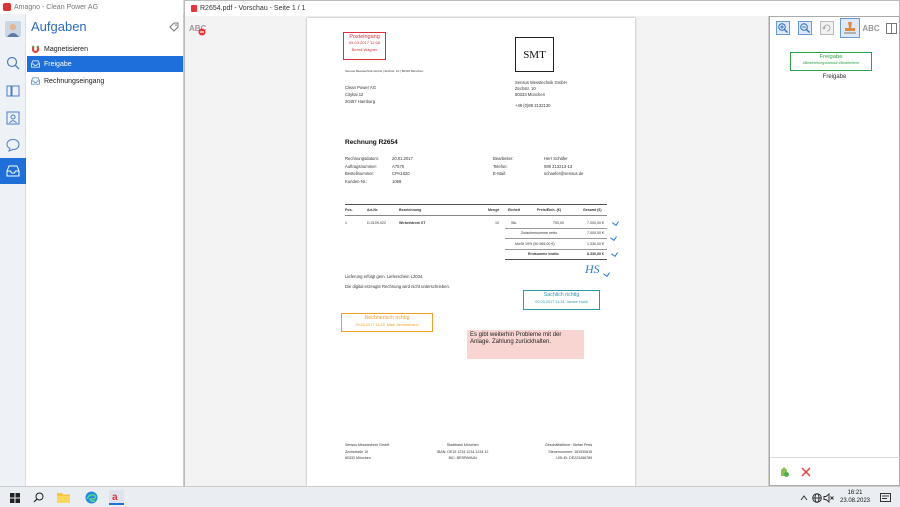  What do you see at coordinates (202, 32) in the screenshot?
I see `remove-icon` at bounding box center [202, 32].